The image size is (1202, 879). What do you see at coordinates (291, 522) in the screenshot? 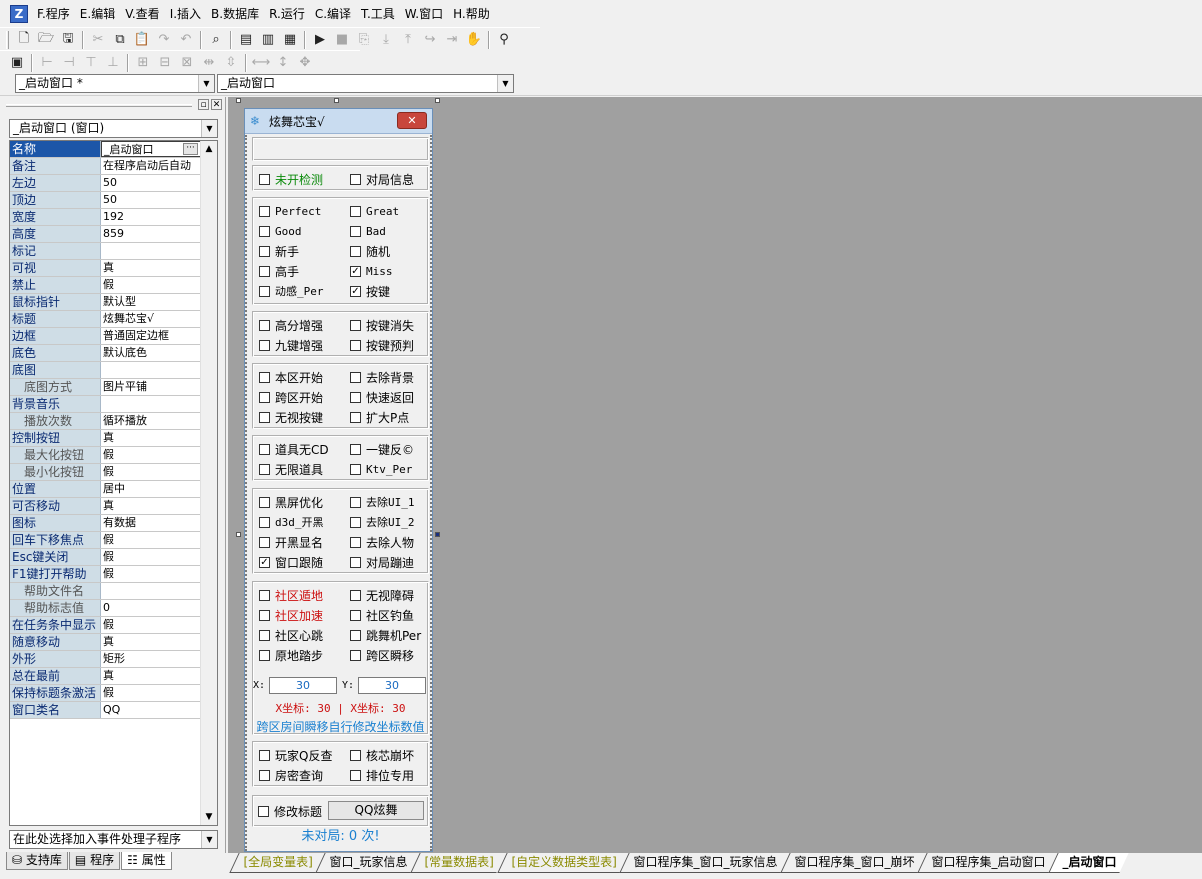
I see `option-checkbox: d3d_开黑` at bounding box center [291, 522].